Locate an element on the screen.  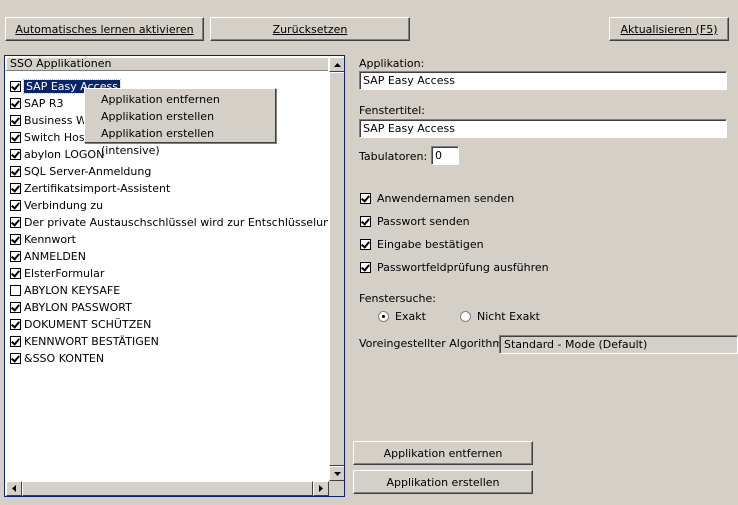
radio-selected-icon is located at coordinates (383, 316).